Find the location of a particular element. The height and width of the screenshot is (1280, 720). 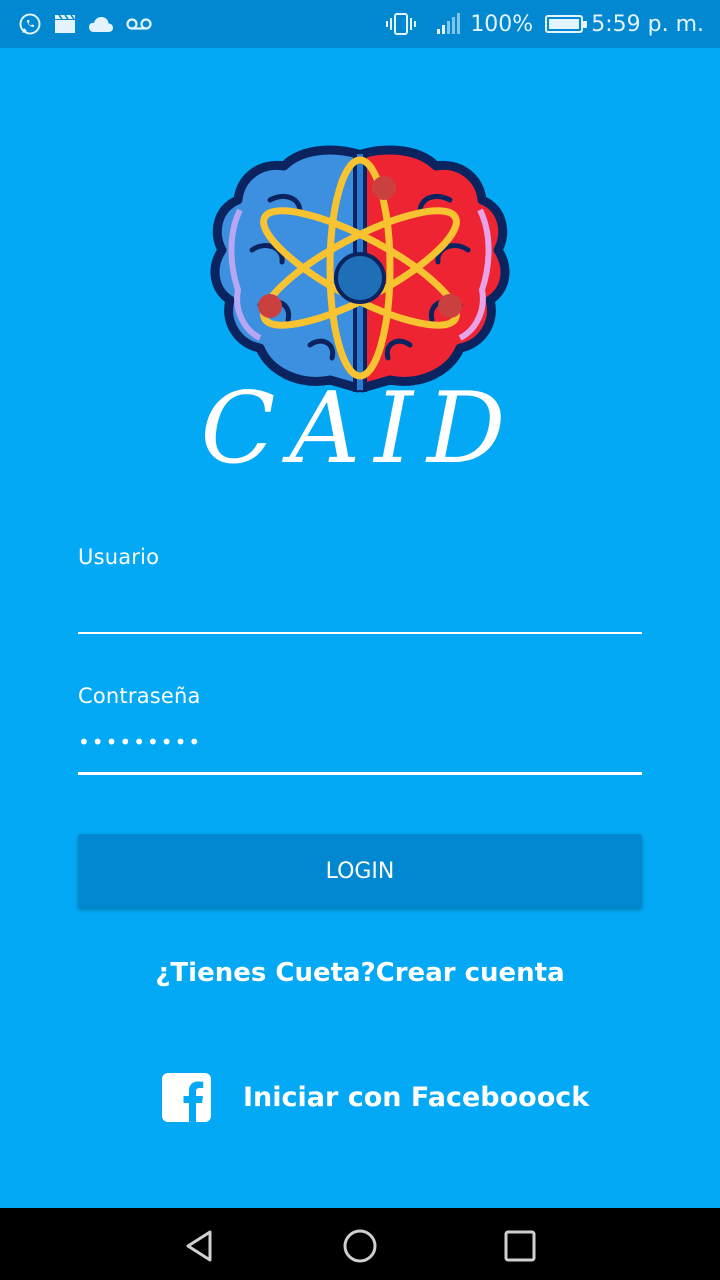

navigation-bar is located at coordinates (360, 1244).